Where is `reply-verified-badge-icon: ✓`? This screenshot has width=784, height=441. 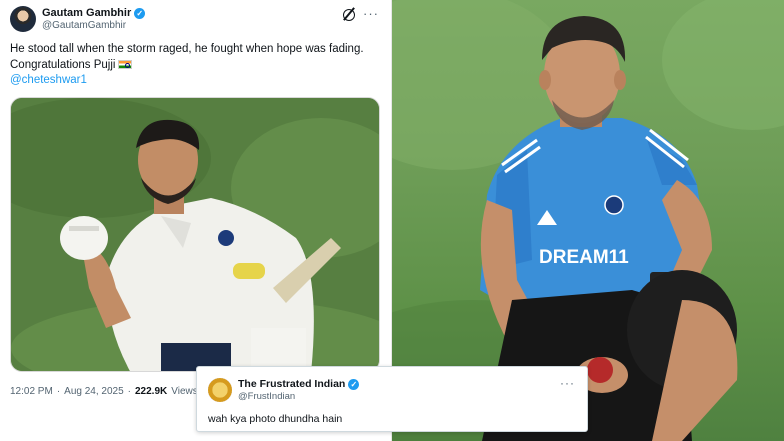 reply-verified-badge-icon: ✓ is located at coordinates (354, 384).